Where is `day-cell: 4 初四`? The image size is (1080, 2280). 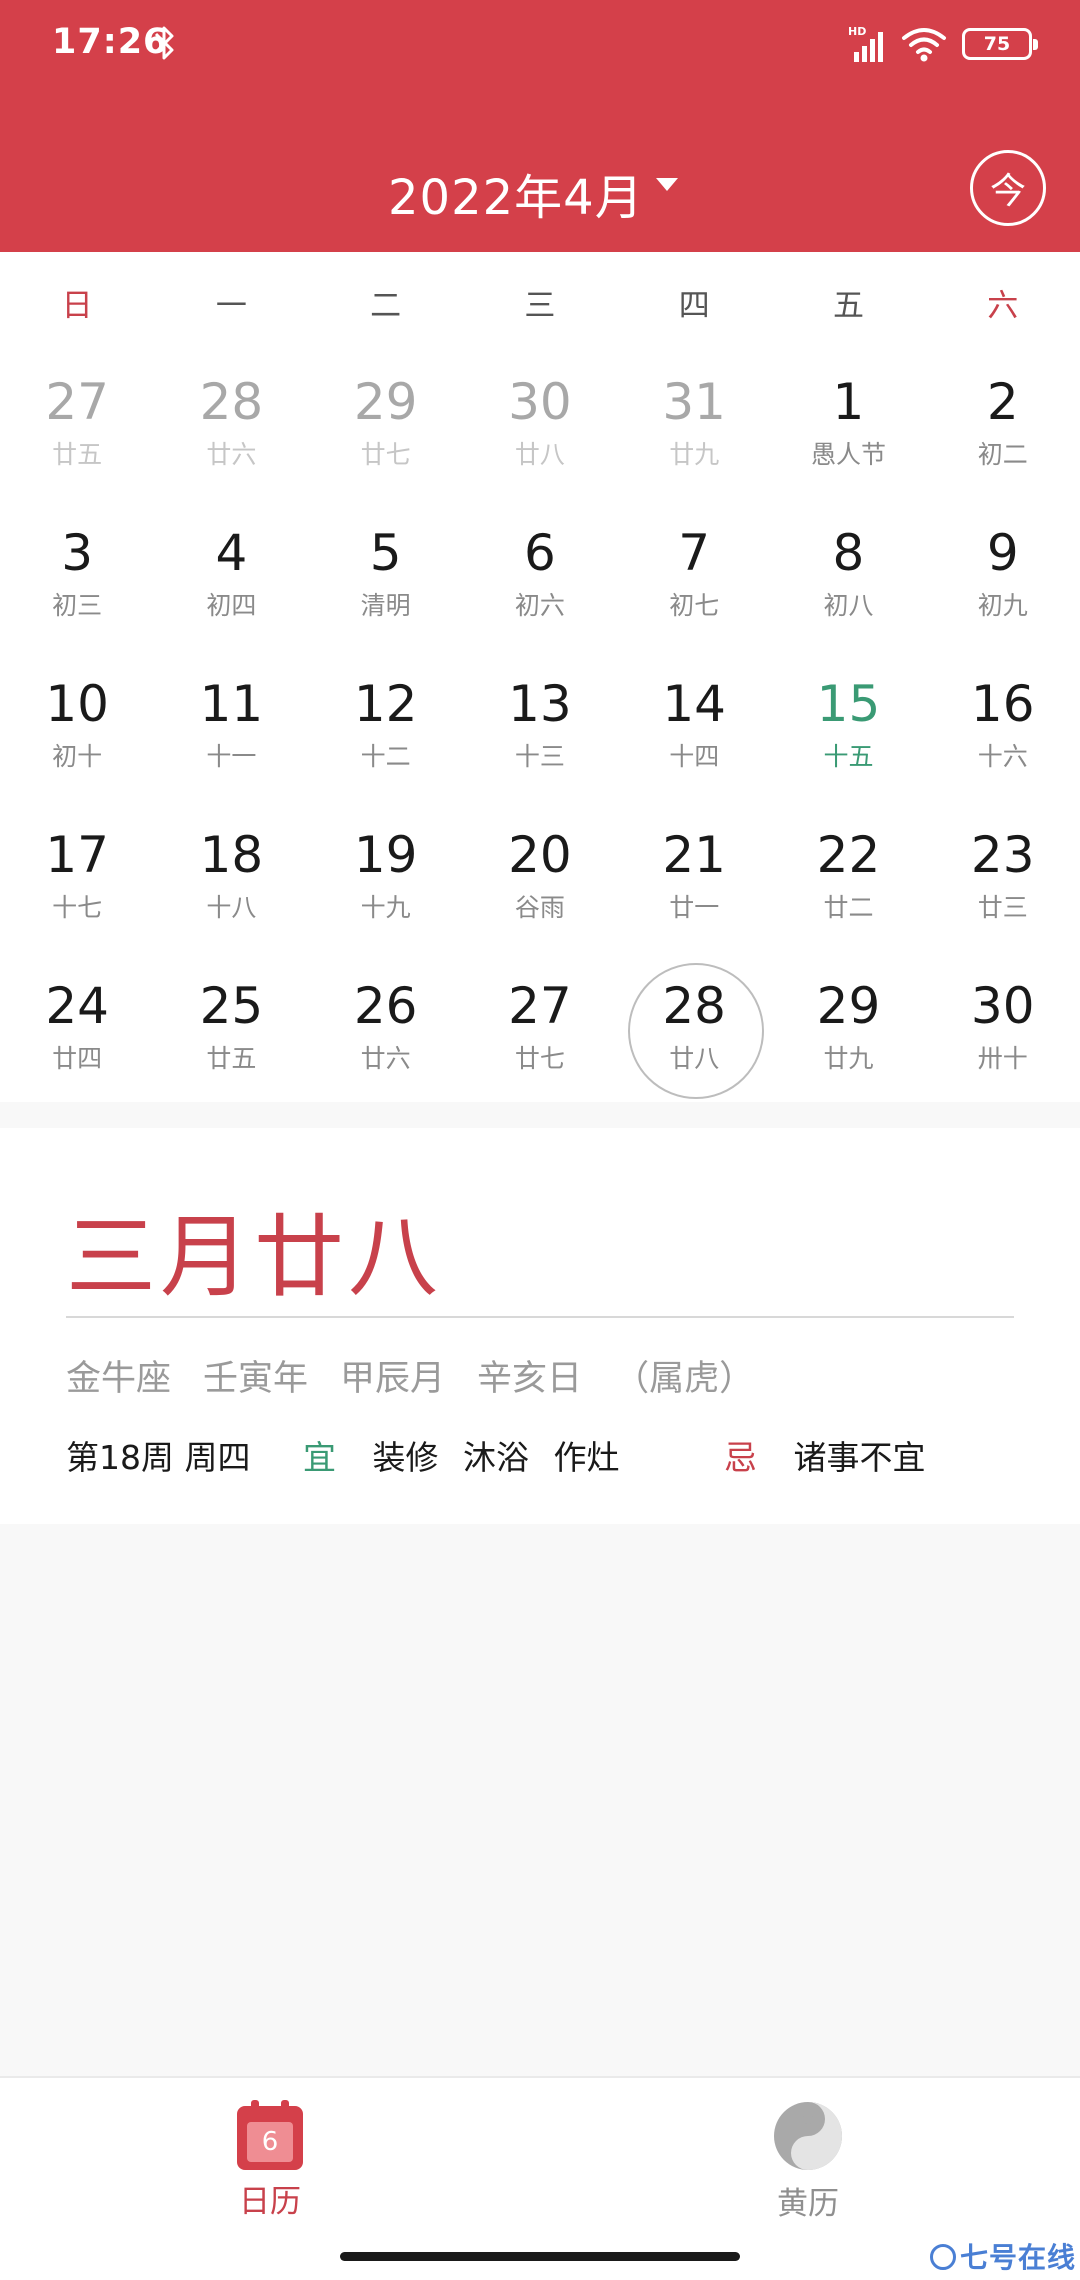
day-cell: 4 初四 is located at coordinates (231, 578).